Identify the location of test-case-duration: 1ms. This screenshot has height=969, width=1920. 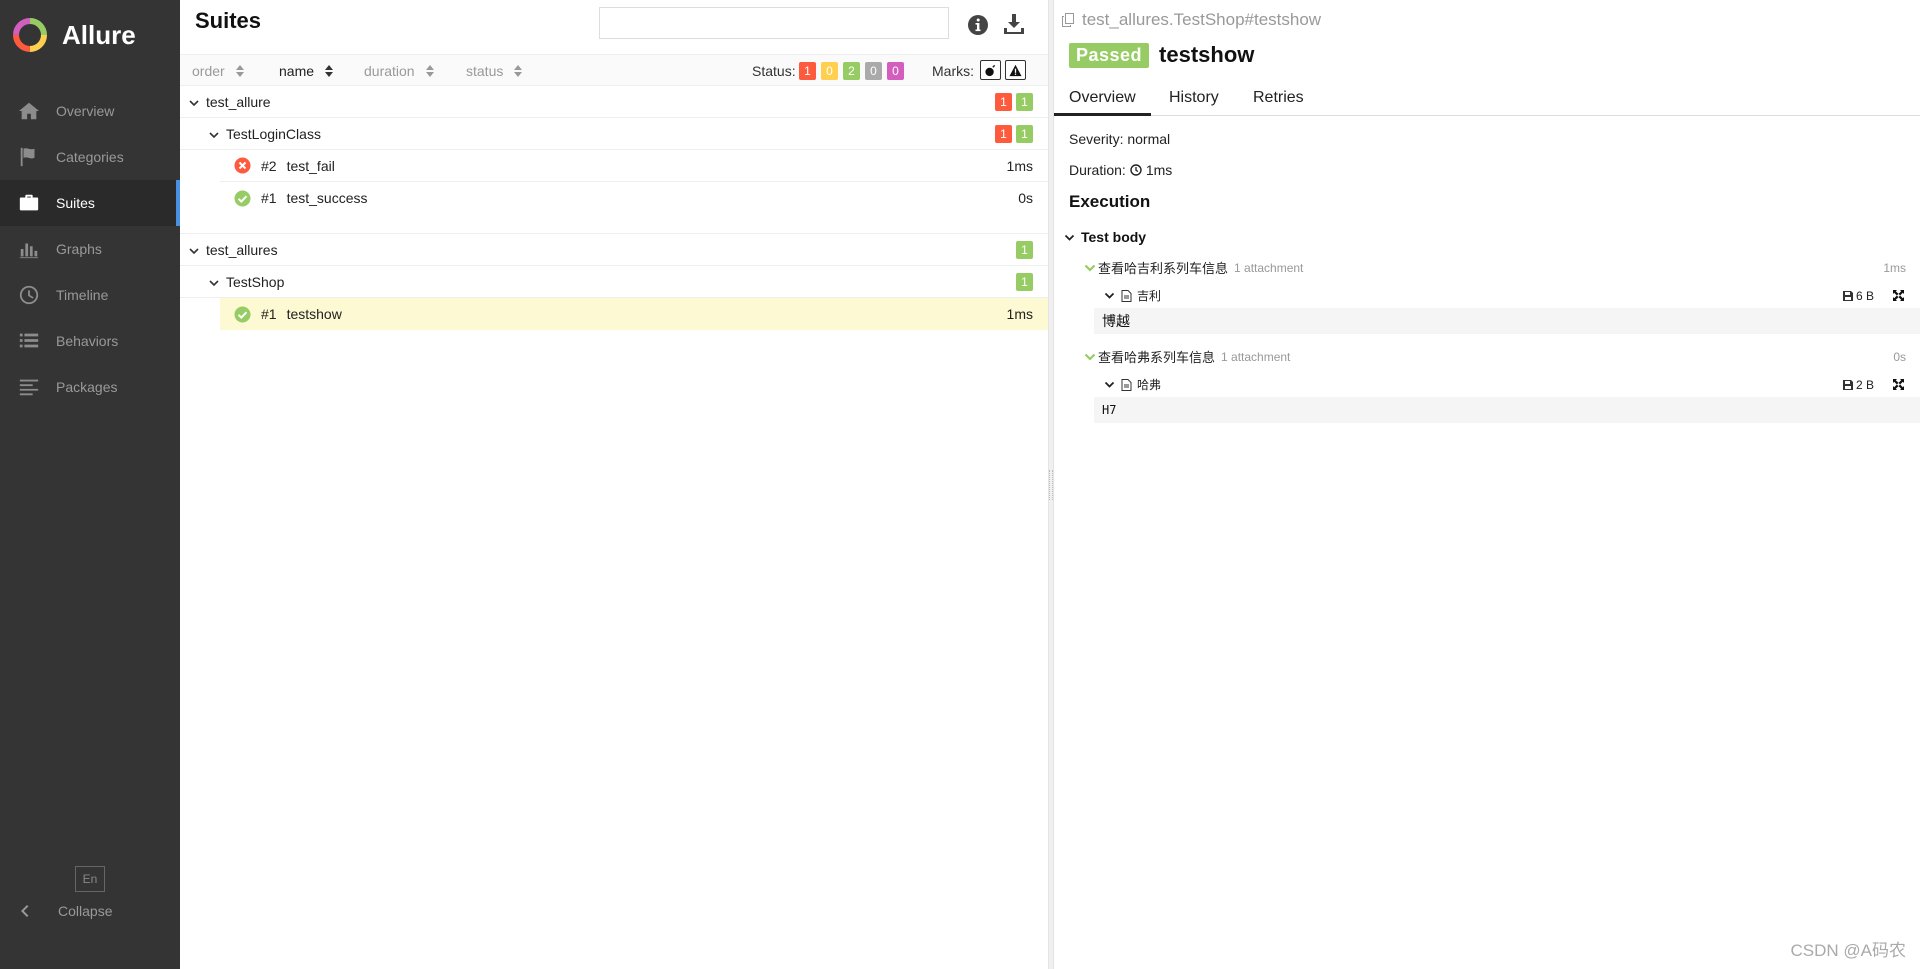
(1019, 314).